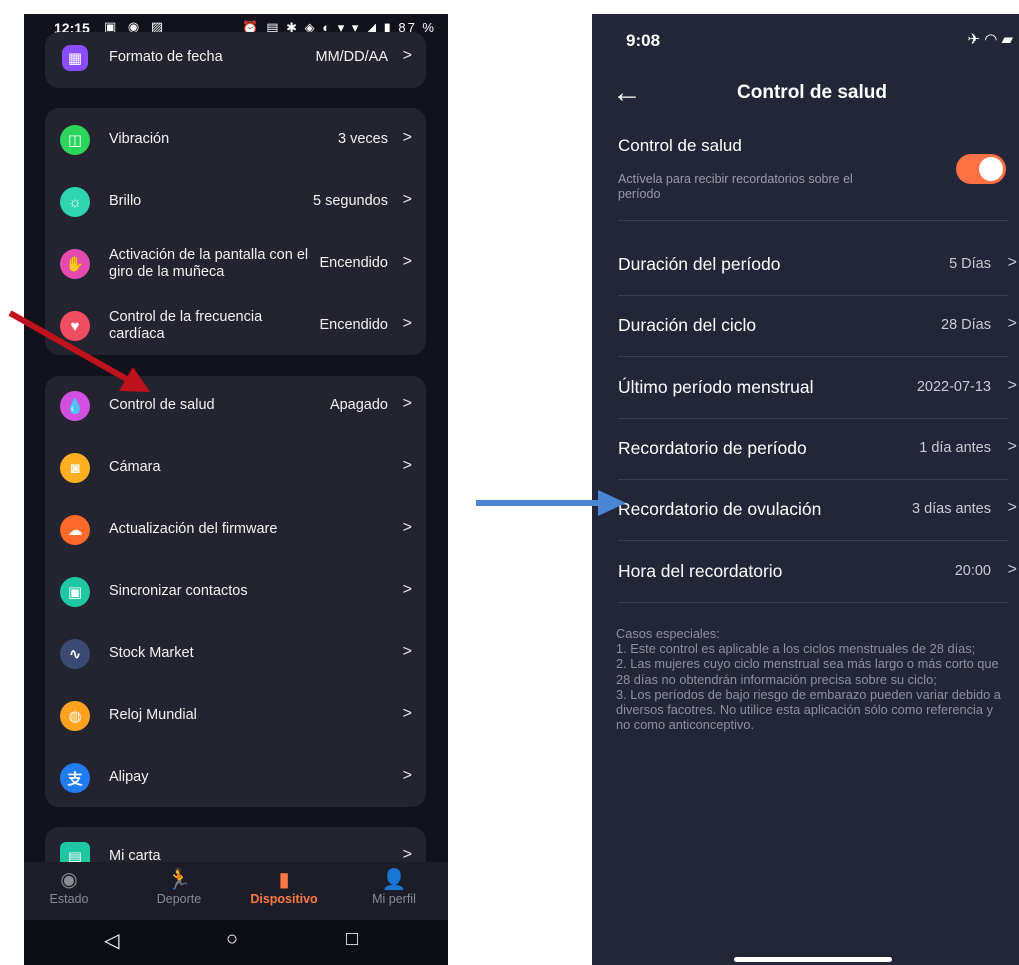 This screenshot has width=1019, height=965. What do you see at coordinates (151, 653) in the screenshot?
I see `row-label: Stock Market` at bounding box center [151, 653].